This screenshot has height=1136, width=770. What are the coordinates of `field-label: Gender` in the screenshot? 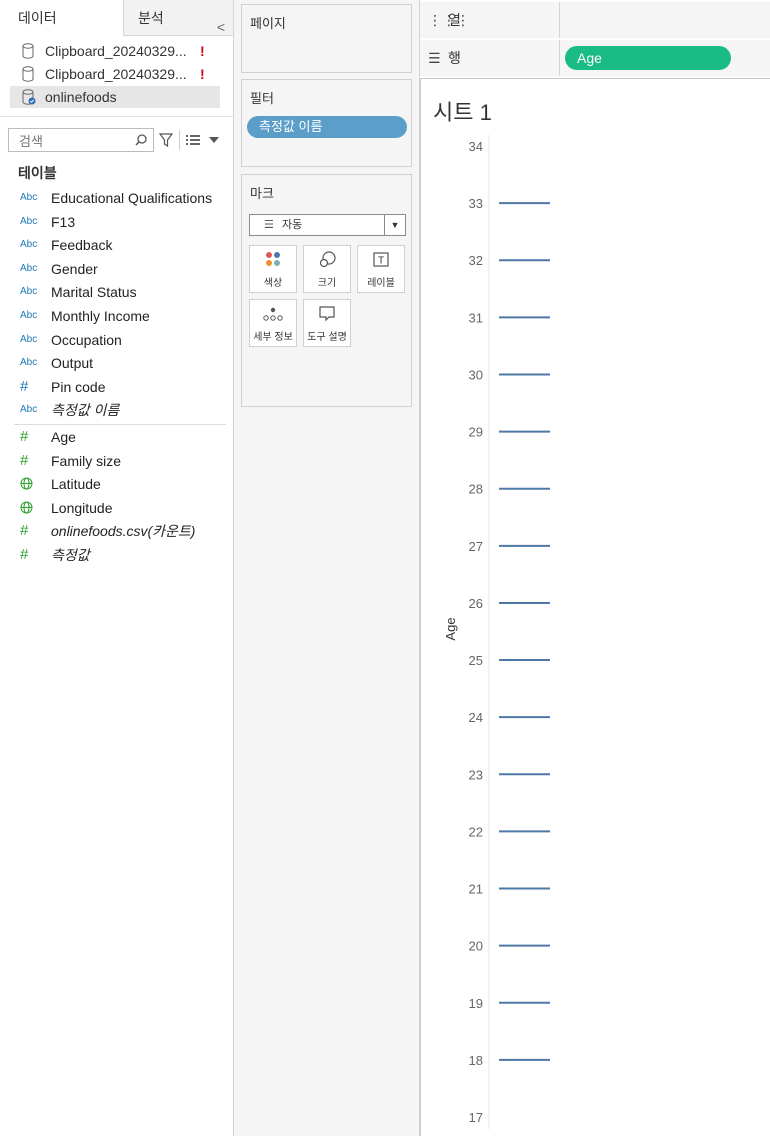 It's located at (74, 268).